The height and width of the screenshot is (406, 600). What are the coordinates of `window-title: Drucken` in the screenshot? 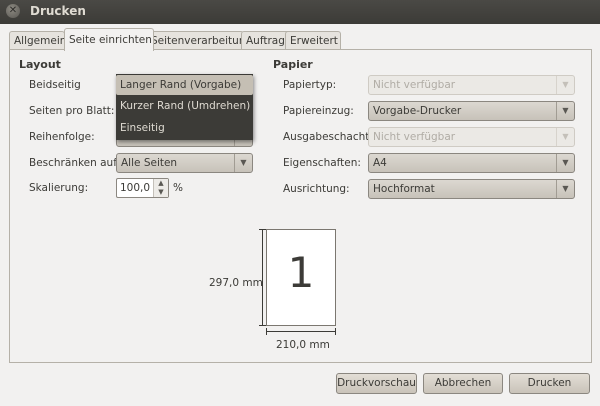 It's located at (58, 11).